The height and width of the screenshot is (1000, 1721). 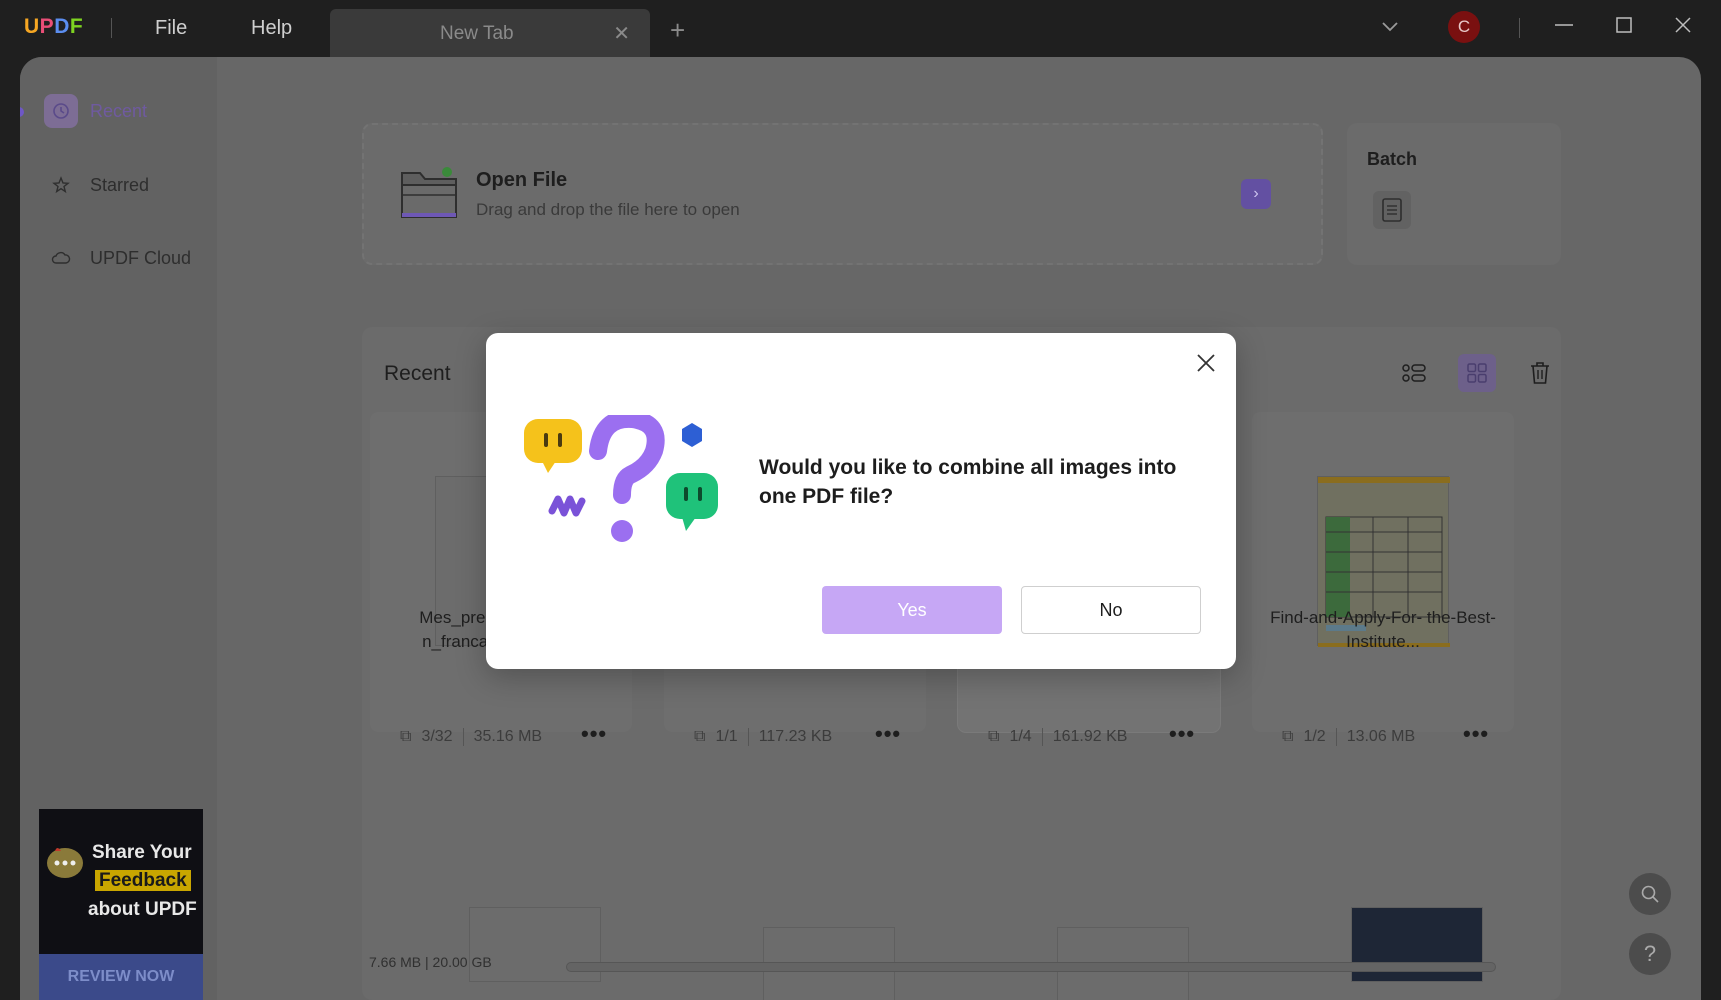 What do you see at coordinates (795, 736) in the screenshot?
I see `file-size: 117.23 KB` at bounding box center [795, 736].